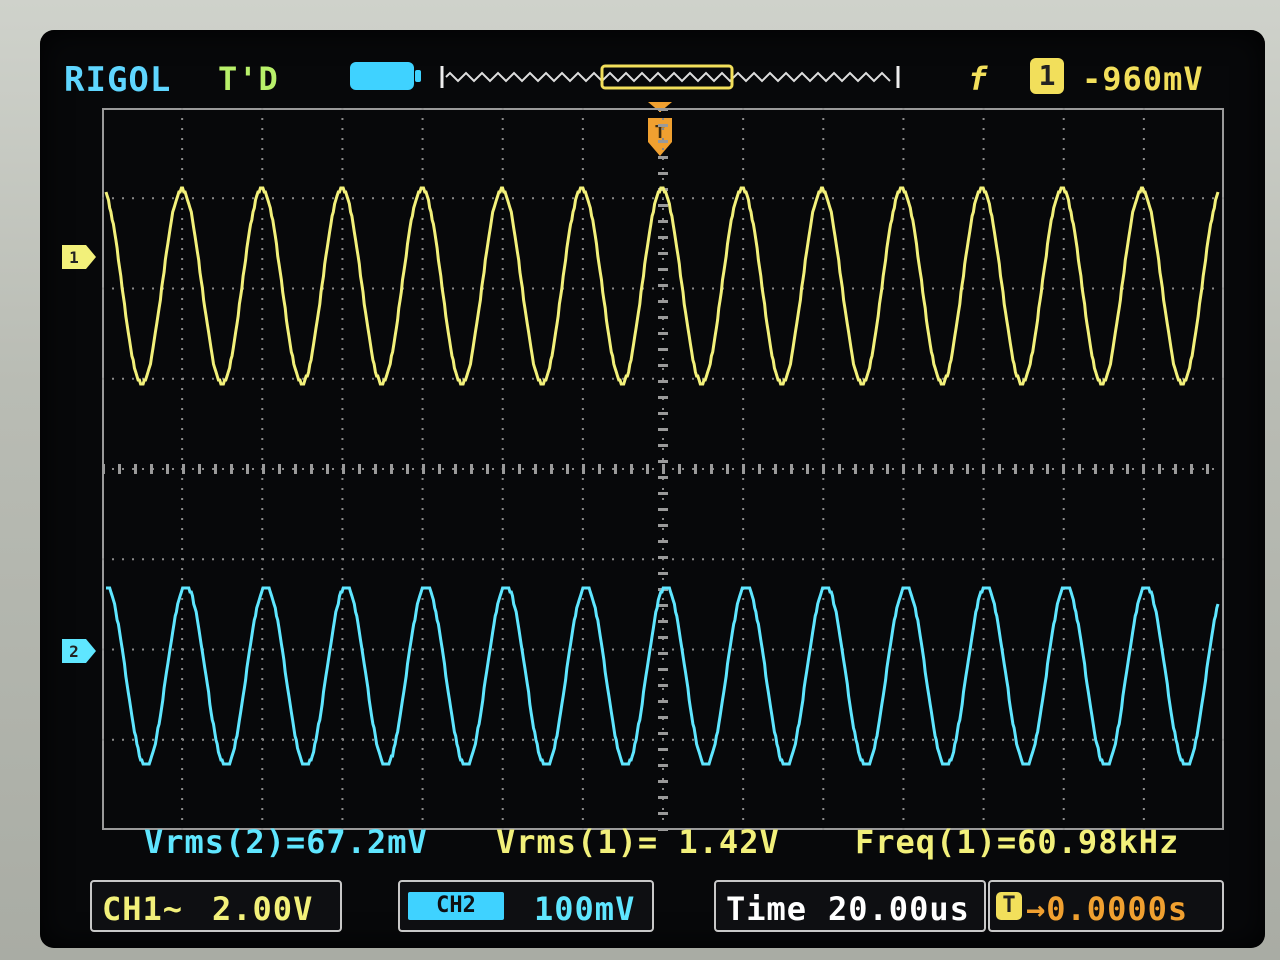  Describe the element at coordinates (118, 80) in the screenshot. I see `brand-label: RIGOL` at that location.